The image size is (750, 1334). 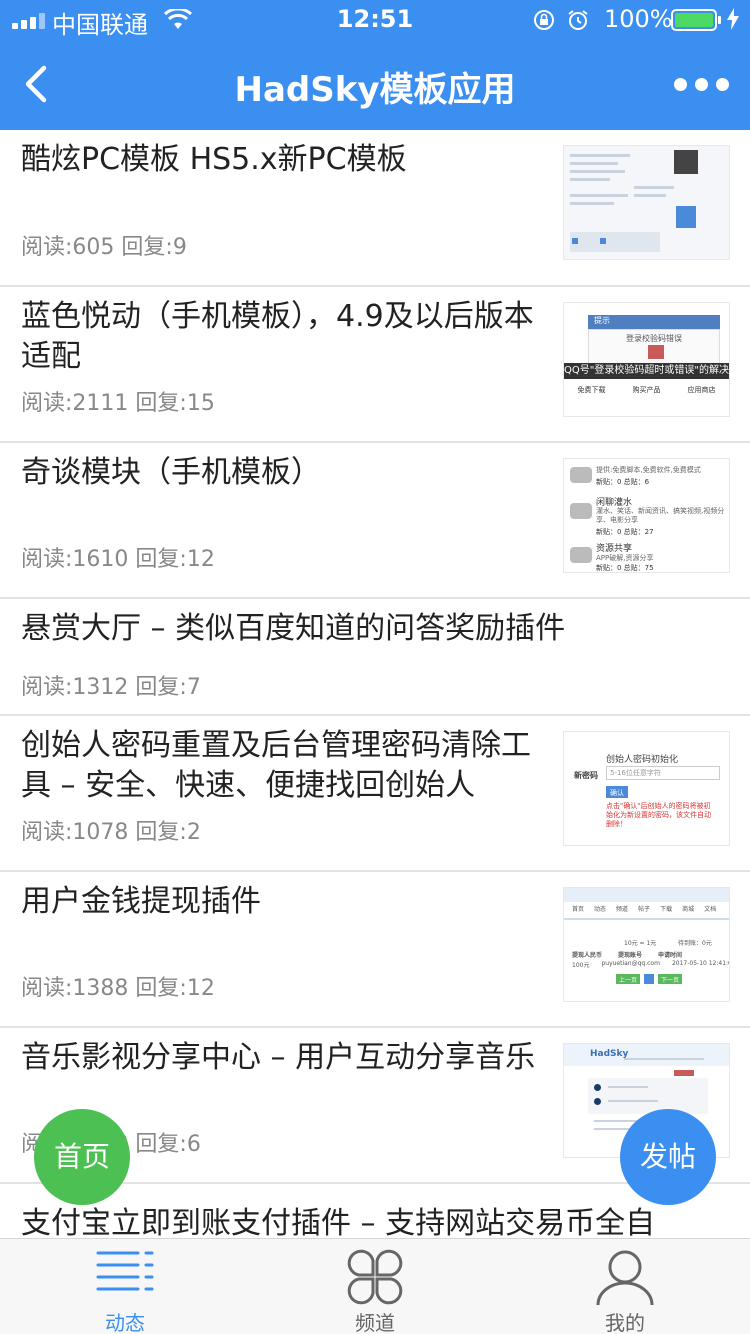 I want to click on thumb-text: 申请时间, so click(x=670, y=955).